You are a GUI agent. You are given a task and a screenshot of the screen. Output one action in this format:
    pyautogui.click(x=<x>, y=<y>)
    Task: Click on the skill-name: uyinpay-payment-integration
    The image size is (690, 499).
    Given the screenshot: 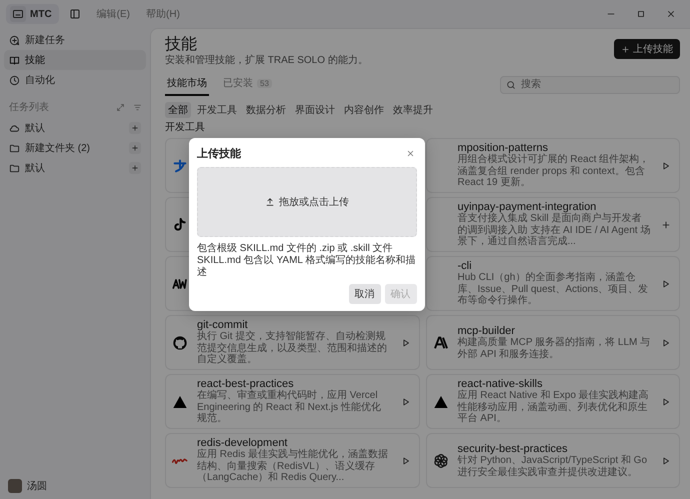 What is the action you would take?
    pyautogui.click(x=527, y=207)
    